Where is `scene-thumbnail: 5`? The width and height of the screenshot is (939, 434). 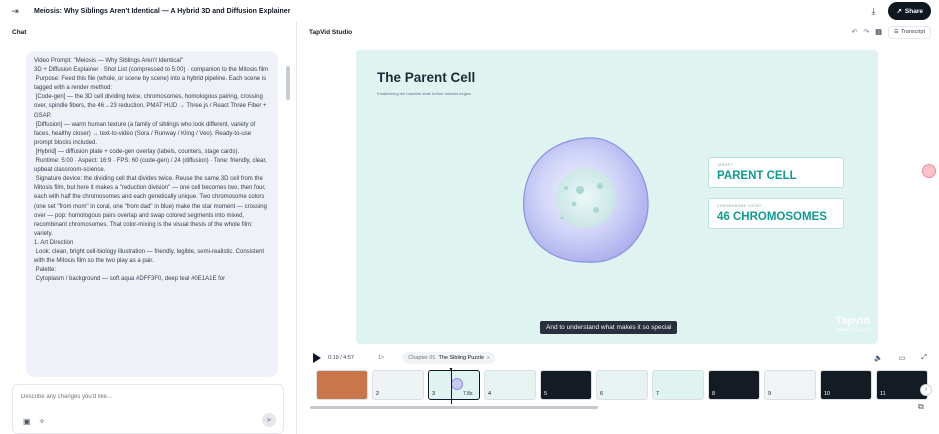
scene-thumbnail: 5 is located at coordinates (566, 385).